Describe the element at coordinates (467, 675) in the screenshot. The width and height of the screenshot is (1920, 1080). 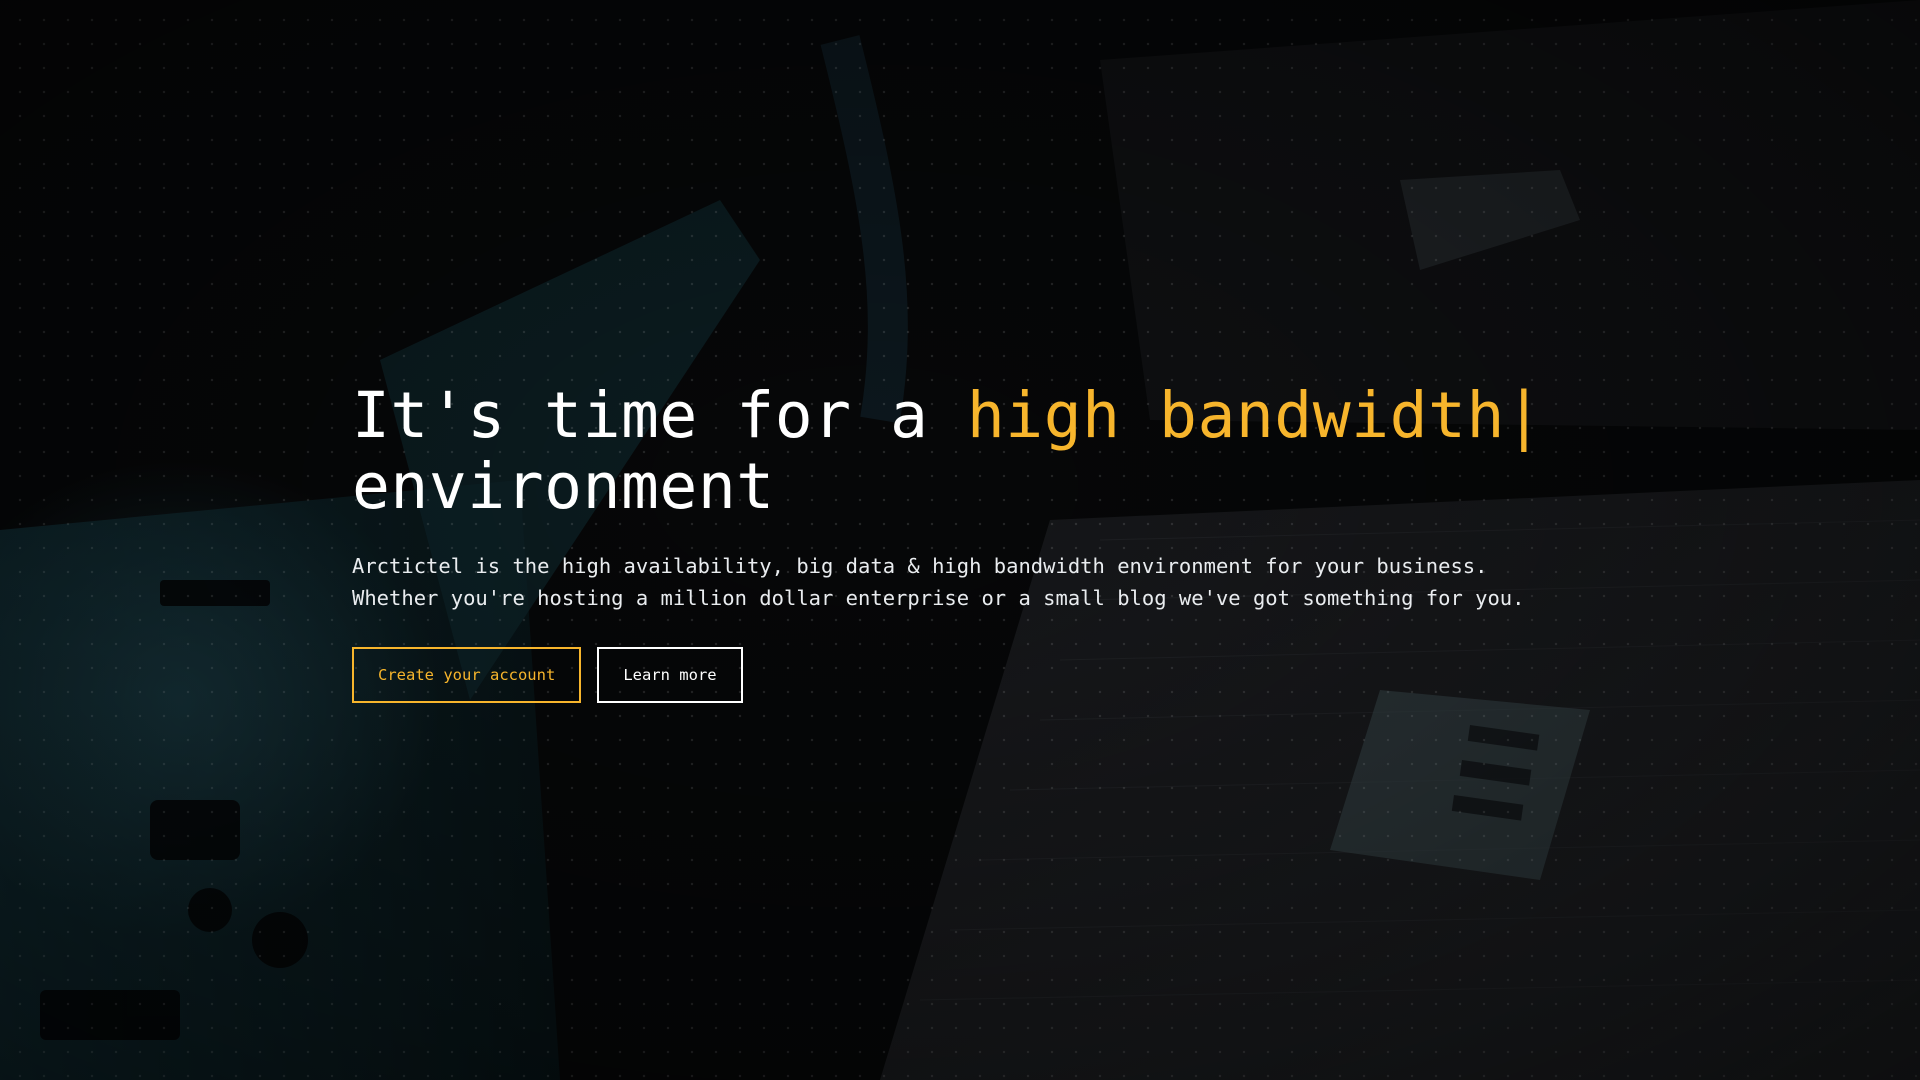
I see `create-account-button: Create your account` at that location.